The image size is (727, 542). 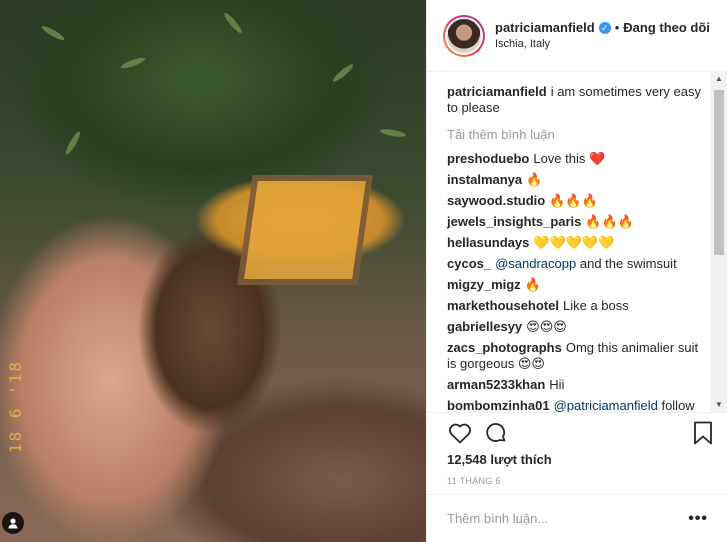 I want to click on comment-row: jewels_insights_paris 🔥🔥🔥, so click(x=579, y=222).